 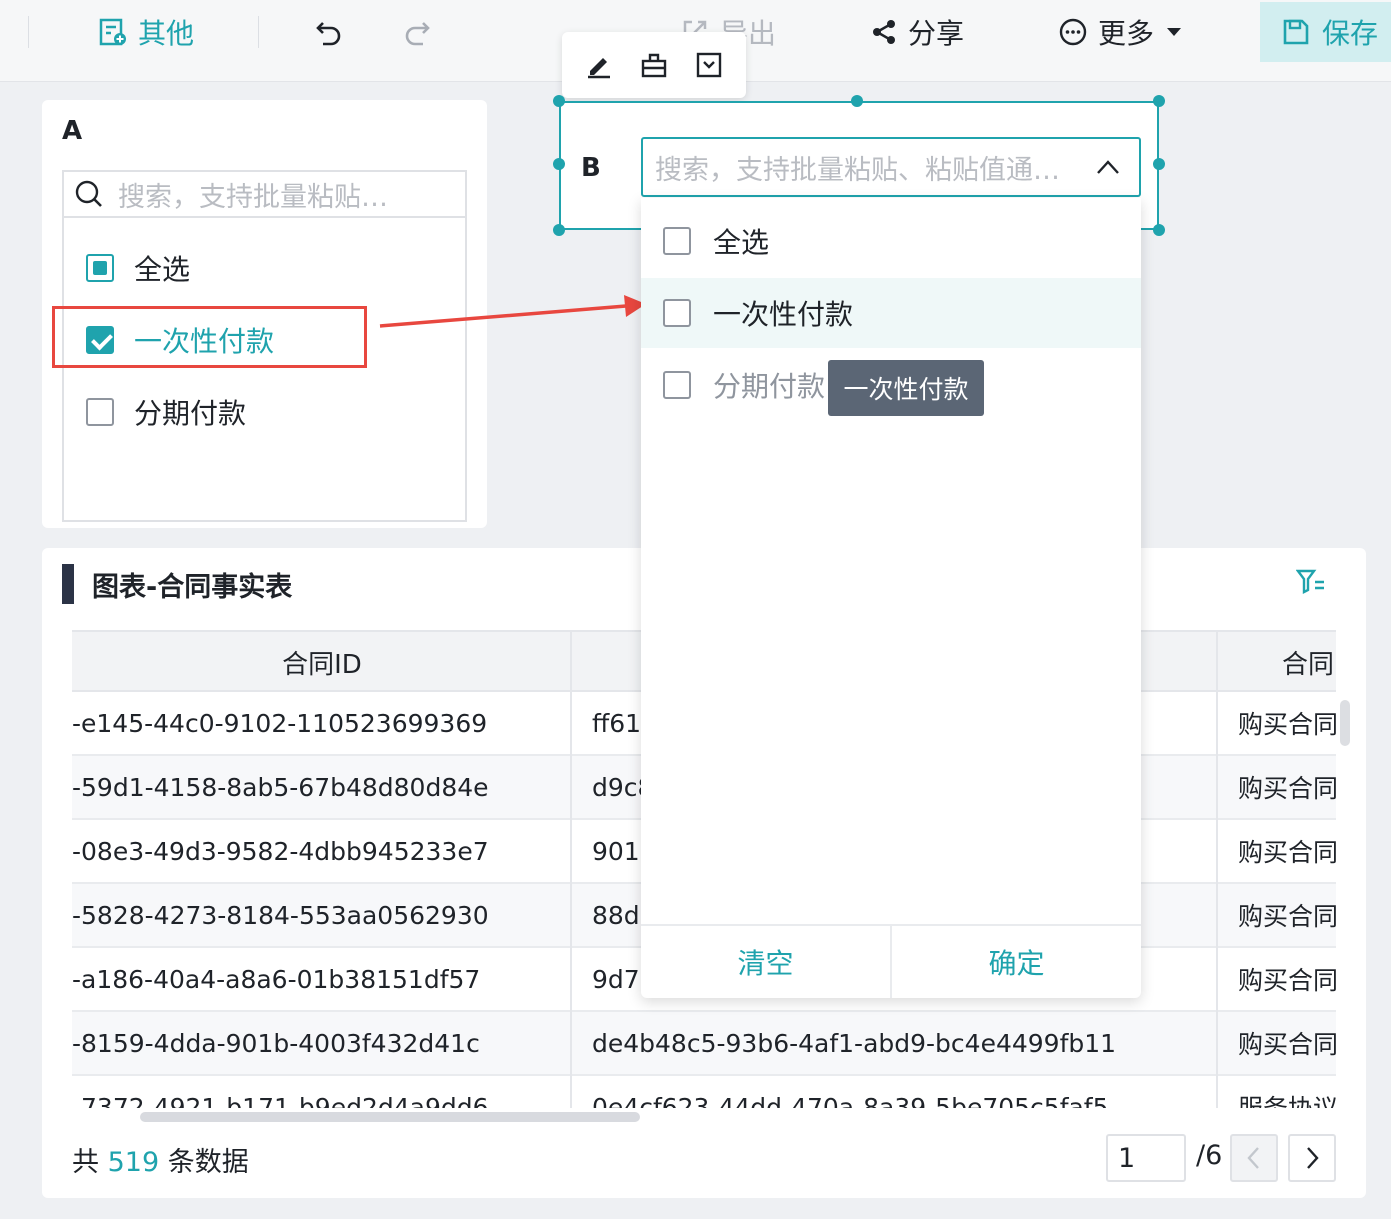 I want to click on table-title-text: 图表-合同事实表, so click(x=192, y=587).